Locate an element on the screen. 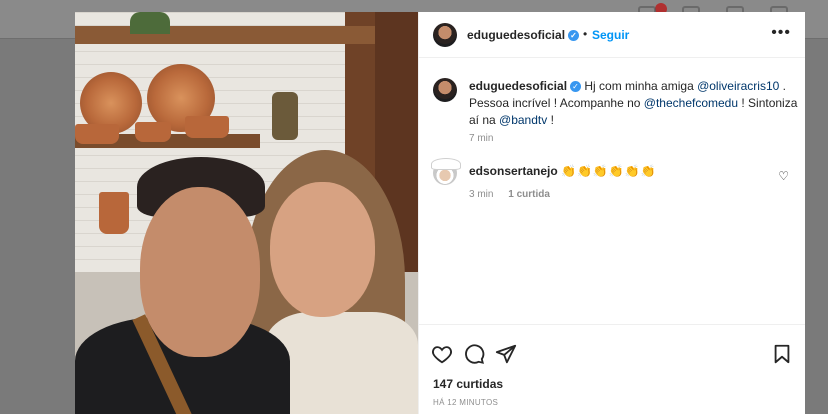 The height and width of the screenshot is (414, 828). post-likes-count: 147 curtidas is located at coordinates (468, 384).